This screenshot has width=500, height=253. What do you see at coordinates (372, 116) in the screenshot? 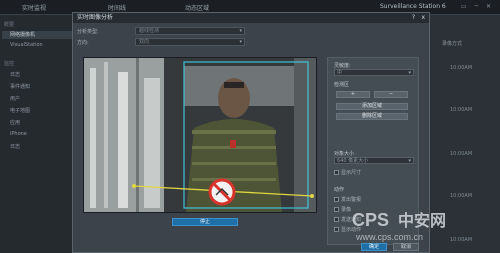
I see `remove-zone-button: 删除区域` at bounding box center [372, 116].